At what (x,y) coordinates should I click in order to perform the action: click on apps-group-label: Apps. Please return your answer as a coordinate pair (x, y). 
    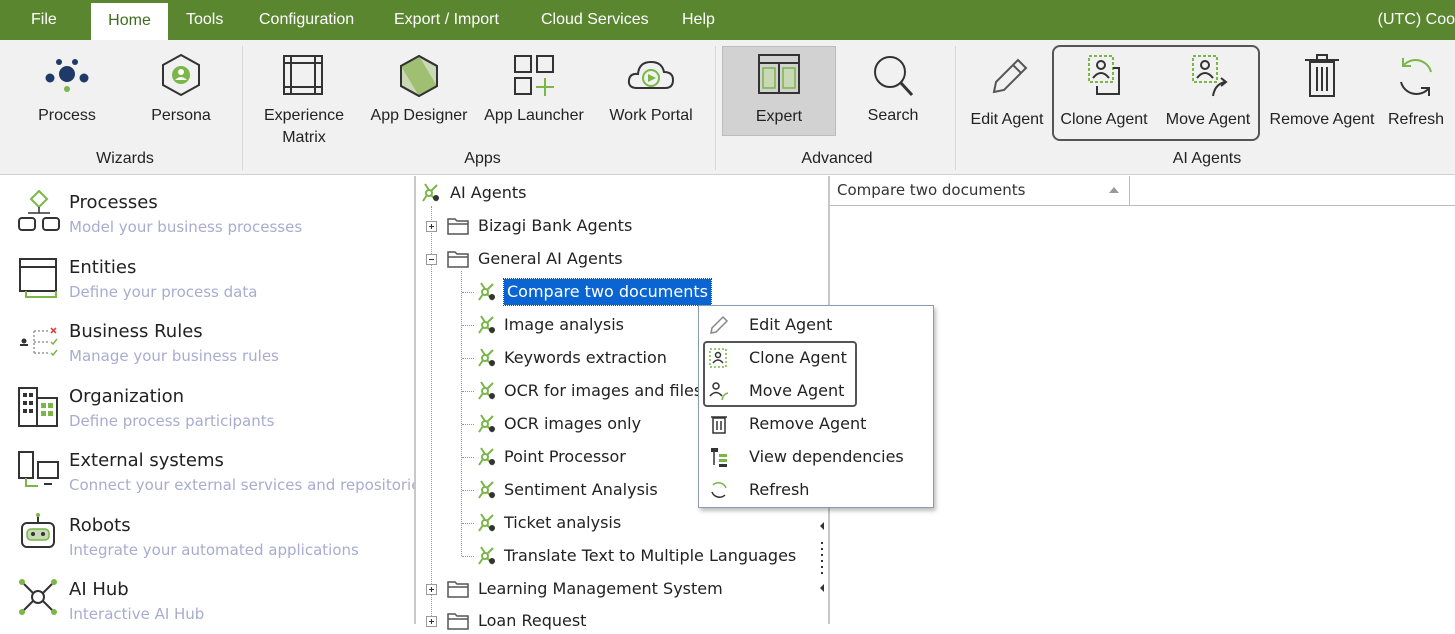
    Looking at the image, I should click on (482, 158).